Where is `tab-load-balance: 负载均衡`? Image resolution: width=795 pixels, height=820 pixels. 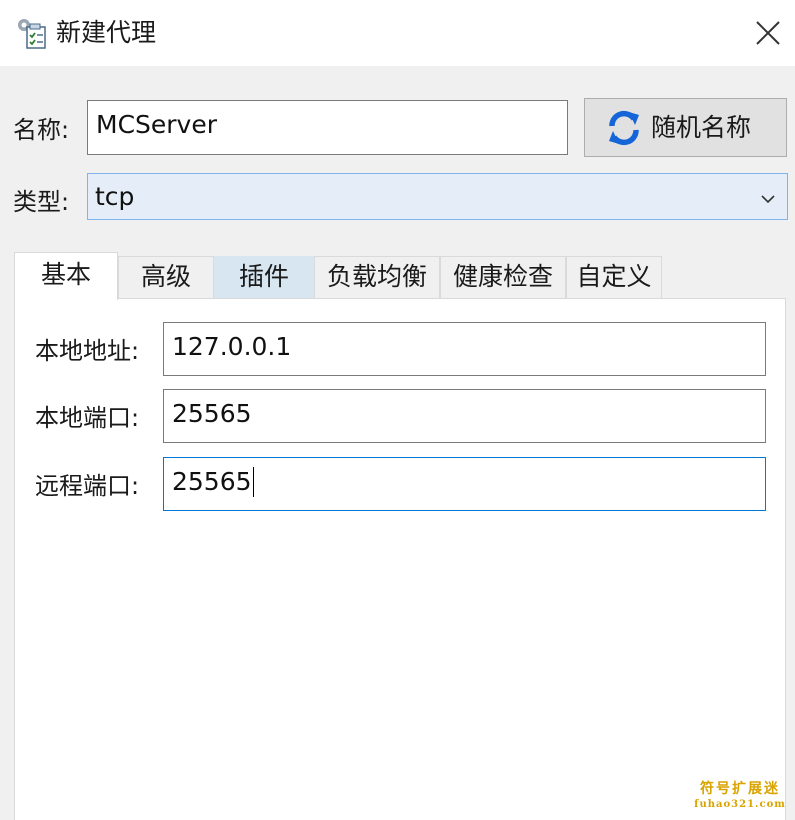 tab-load-balance: 负载均衡 is located at coordinates (377, 277).